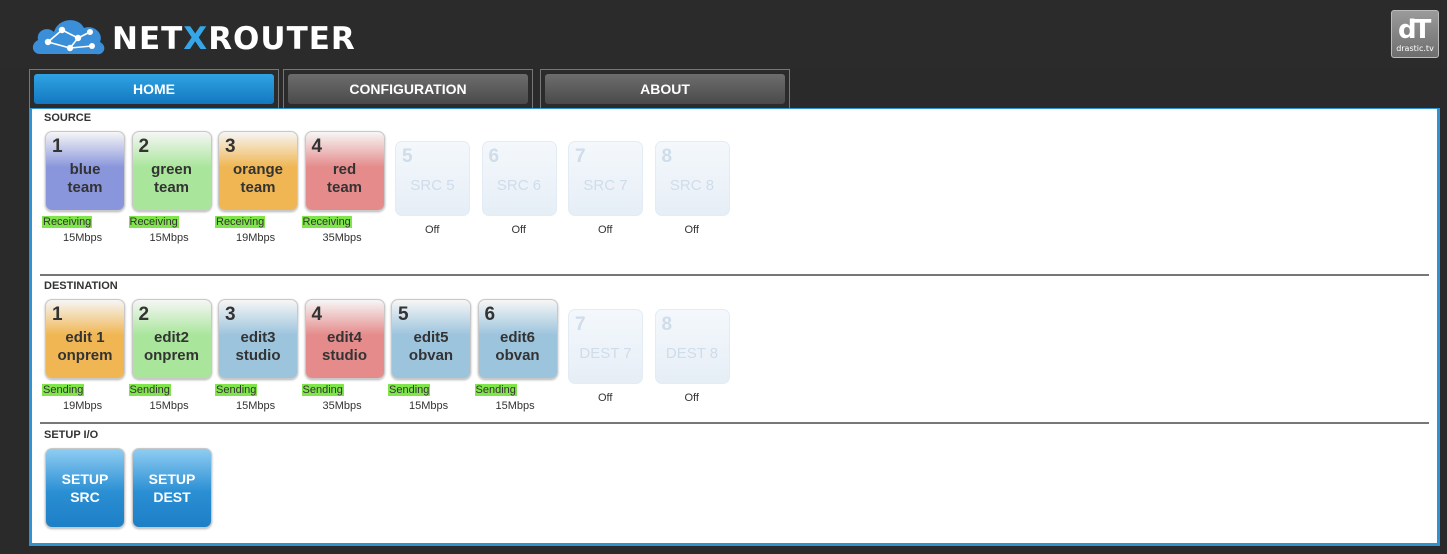  I want to click on source-tile-name: SRC 6, so click(519, 185).